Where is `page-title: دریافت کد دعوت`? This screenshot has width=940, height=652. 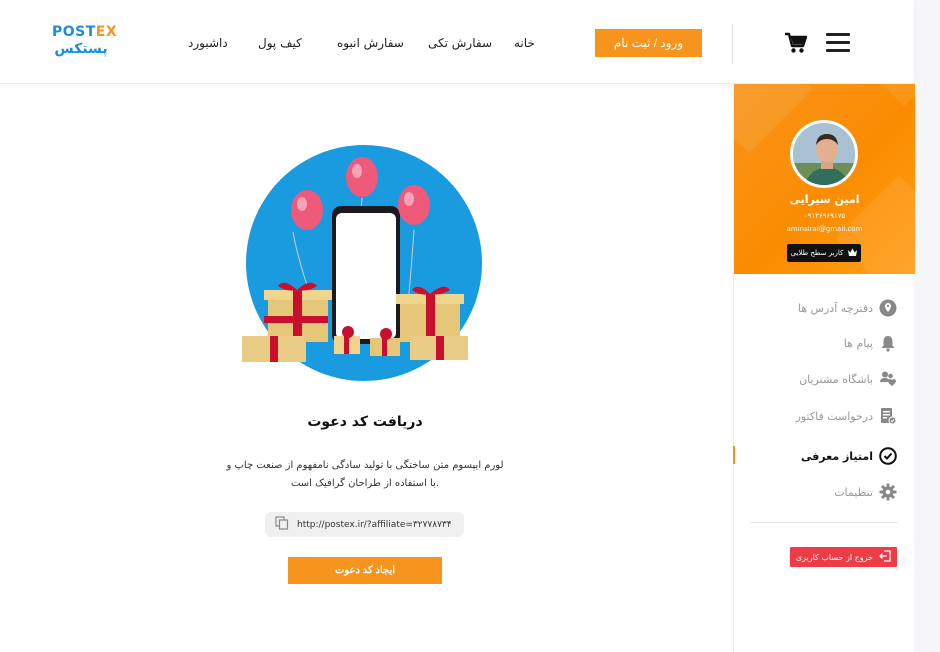 page-title: دریافت کد دعوت is located at coordinates (365, 422).